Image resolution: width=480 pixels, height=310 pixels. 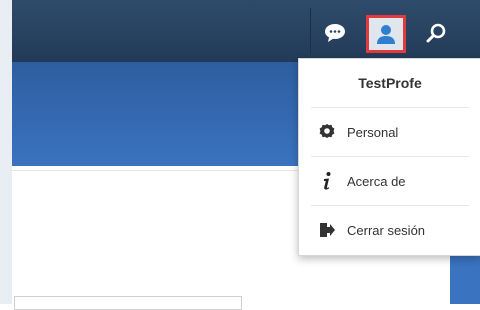 I want to click on menu-item-label: Personal, so click(x=373, y=132).